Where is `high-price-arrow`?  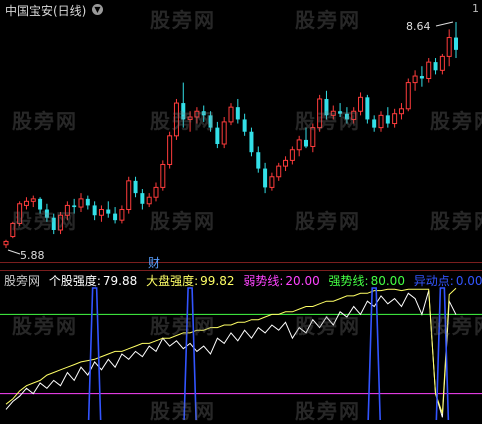 high-price-arrow is located at coordinates (444, 24).